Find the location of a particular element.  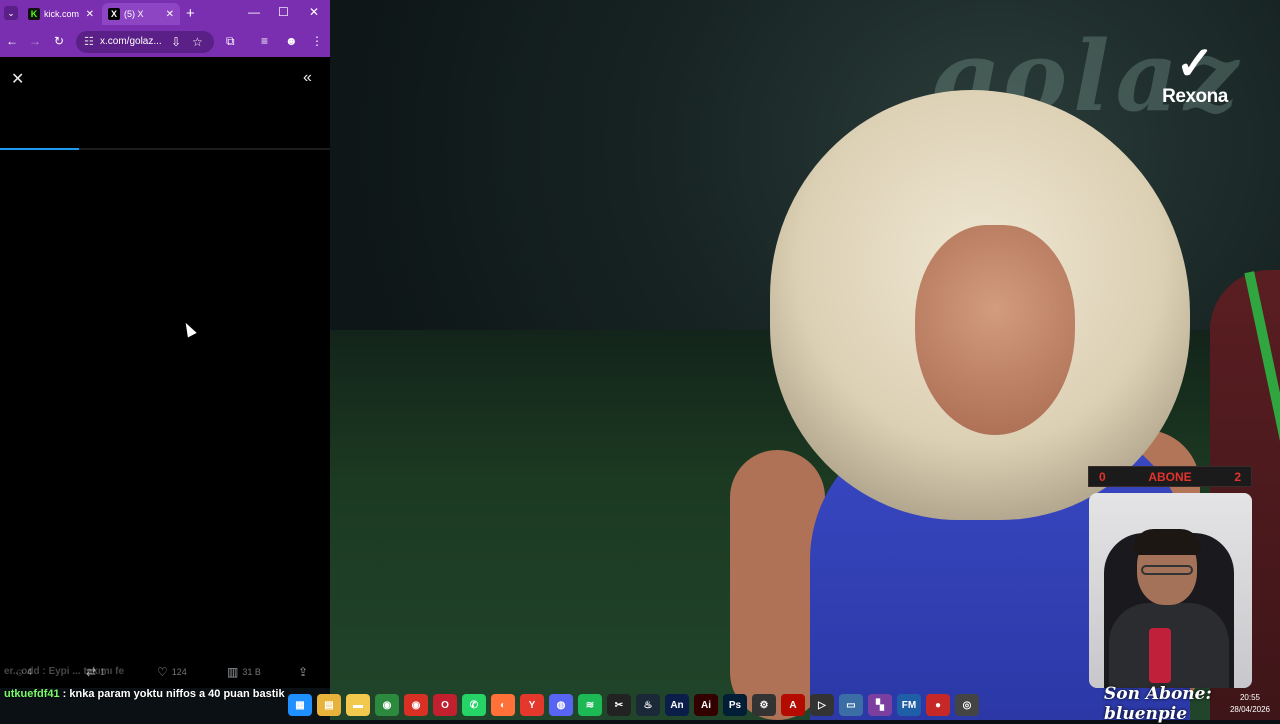

browser-toolbar: ← → ↻ ☷ x.com/golaz... ⇩ ☆ ⧉ ≡ ☻ ⋮ is located at coordinates (165, 42).